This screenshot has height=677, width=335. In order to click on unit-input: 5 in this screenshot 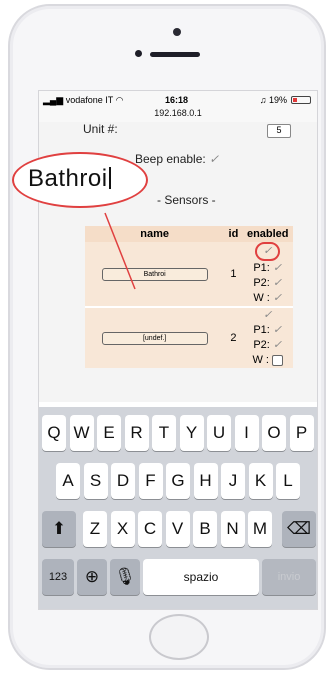, I will do `click(279, 131)`.